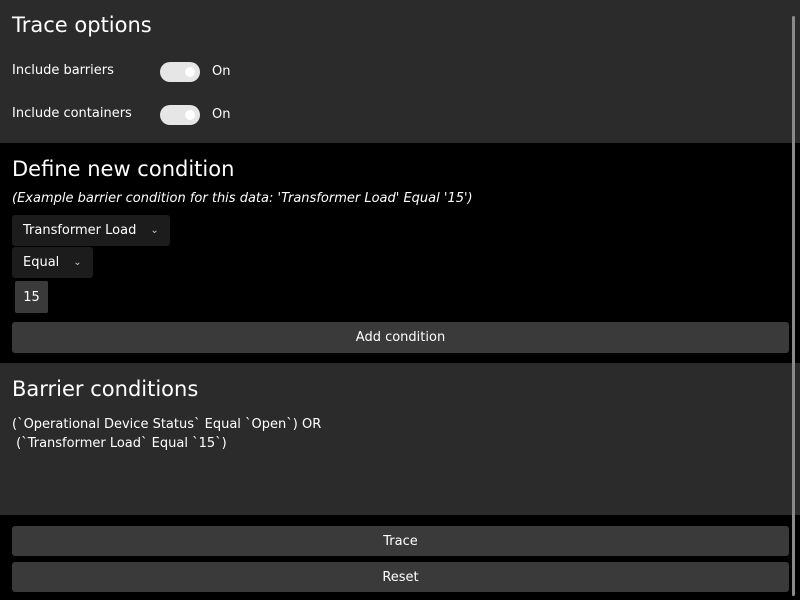 The height and width of the screenshot is (600, 800). What do you see at coordinates (63, 70) in the screenshot?
I see `include-barriers-label: Include barriers` at bounding box center [63, 70].